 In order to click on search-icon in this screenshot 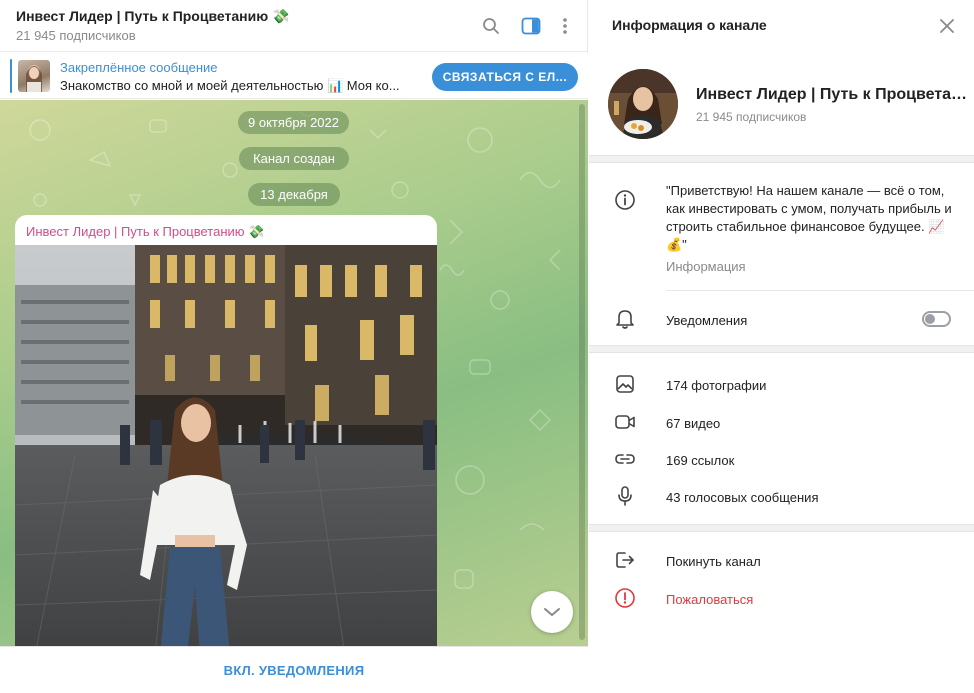, I will do `click(491, 26)`.